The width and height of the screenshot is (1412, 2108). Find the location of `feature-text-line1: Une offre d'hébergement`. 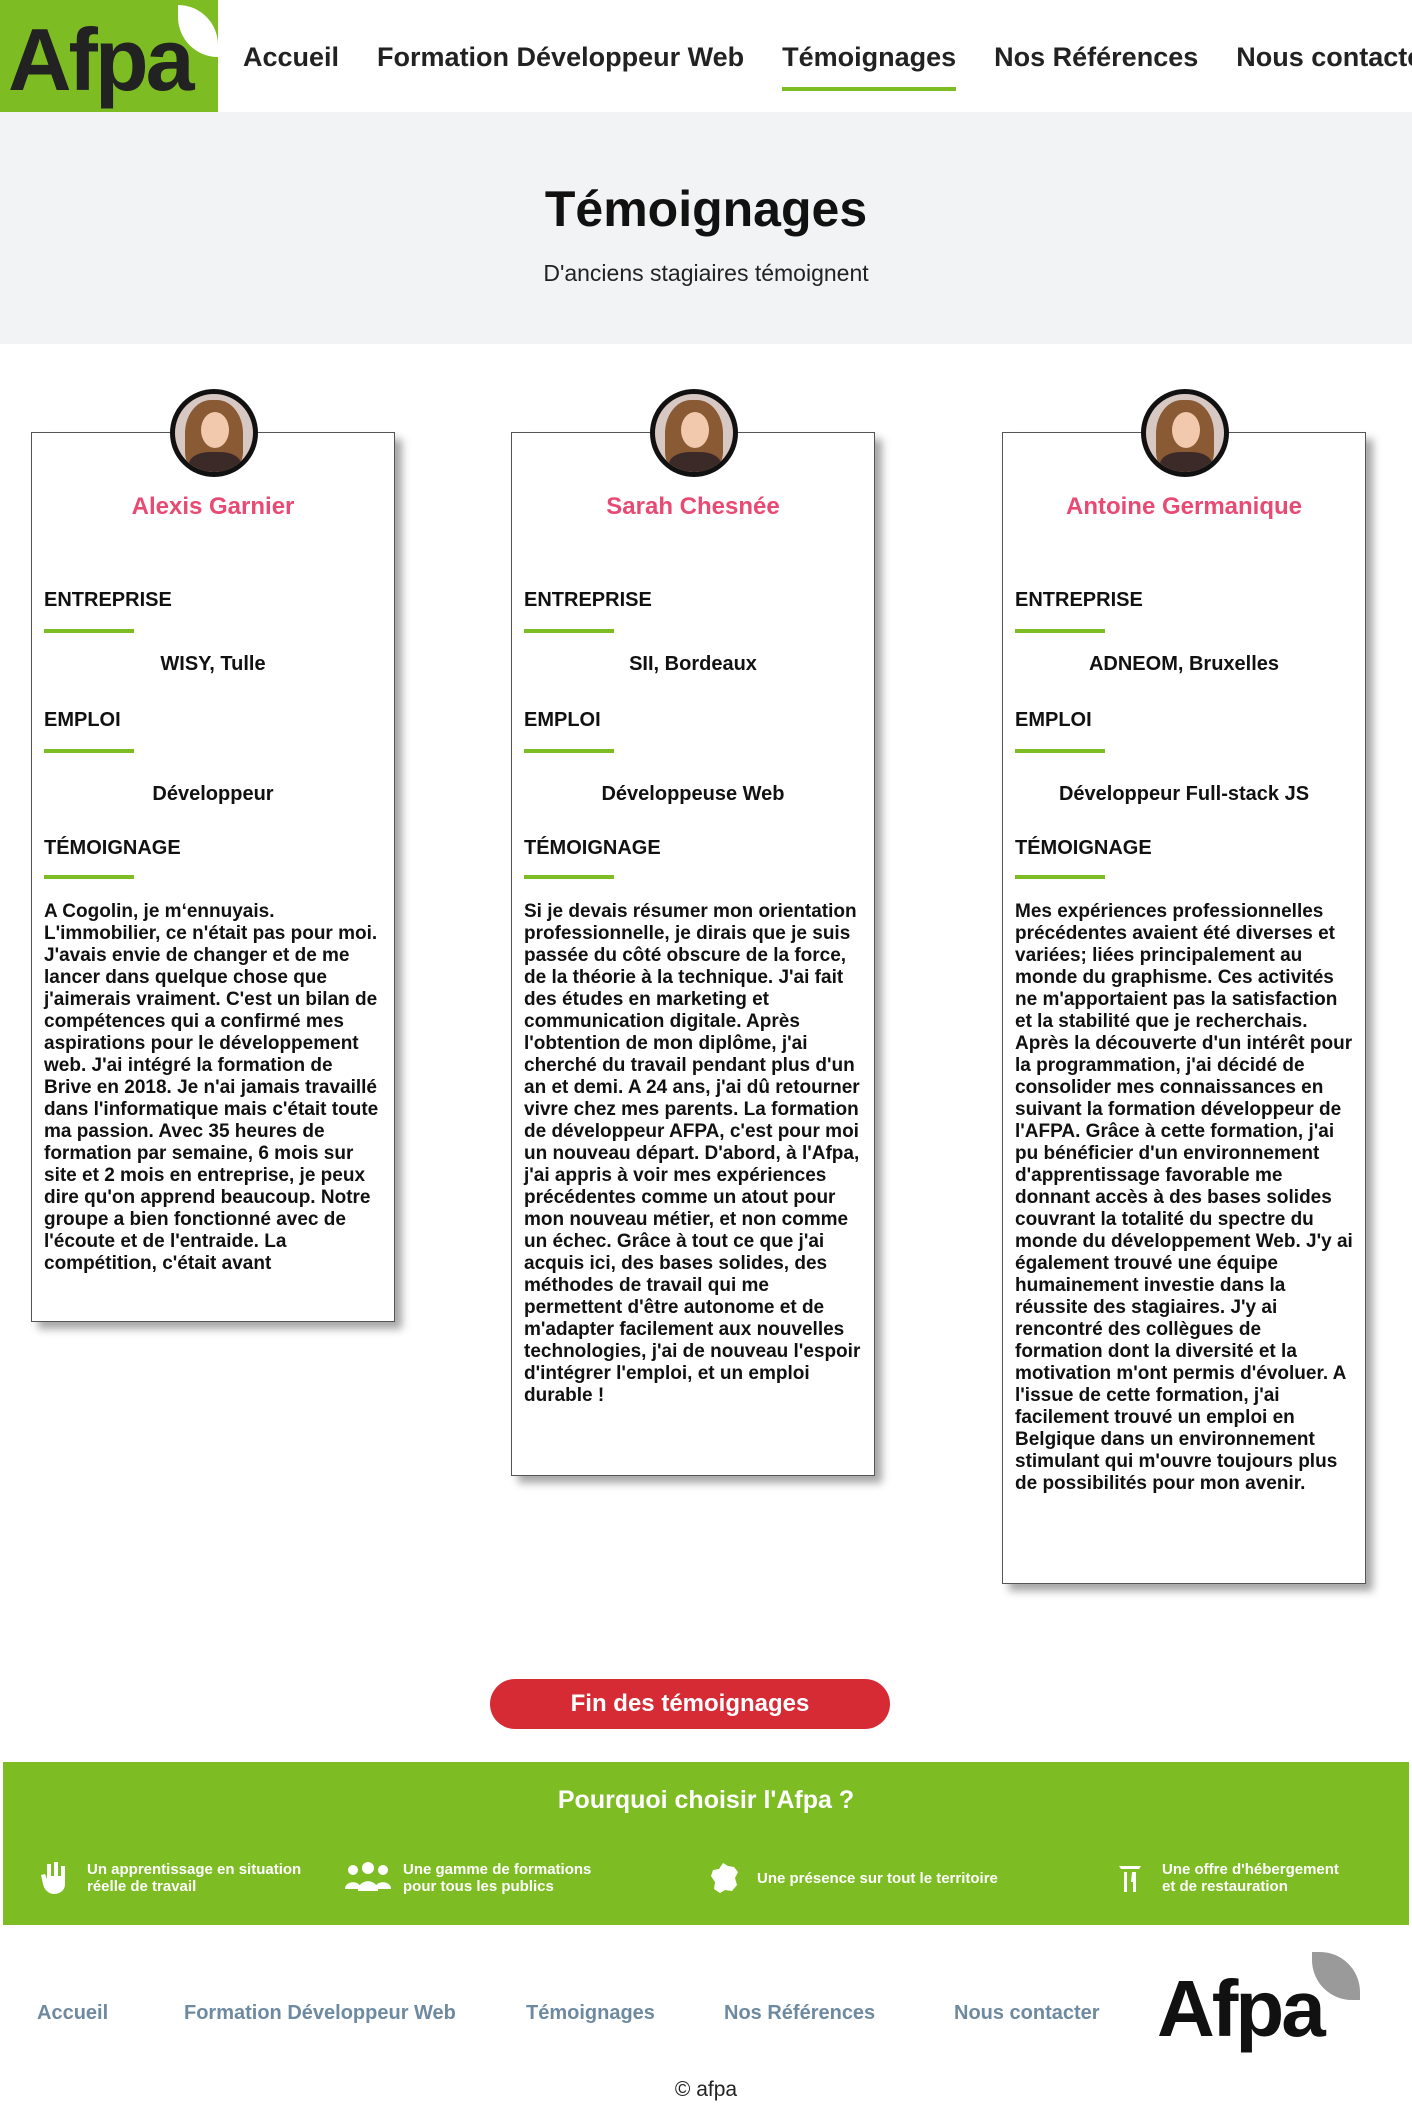

feature-text-line1: Une offre d'hébergement is located at coordinates (1250, 1869).